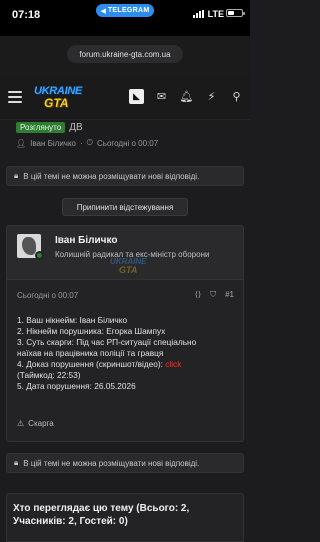 The image size is (320, 542). Describe the element at coordinates (72, 320) in the screenshot. I see `post-line: 1. Ваш нікнейм: Іван Біличко` at that location.